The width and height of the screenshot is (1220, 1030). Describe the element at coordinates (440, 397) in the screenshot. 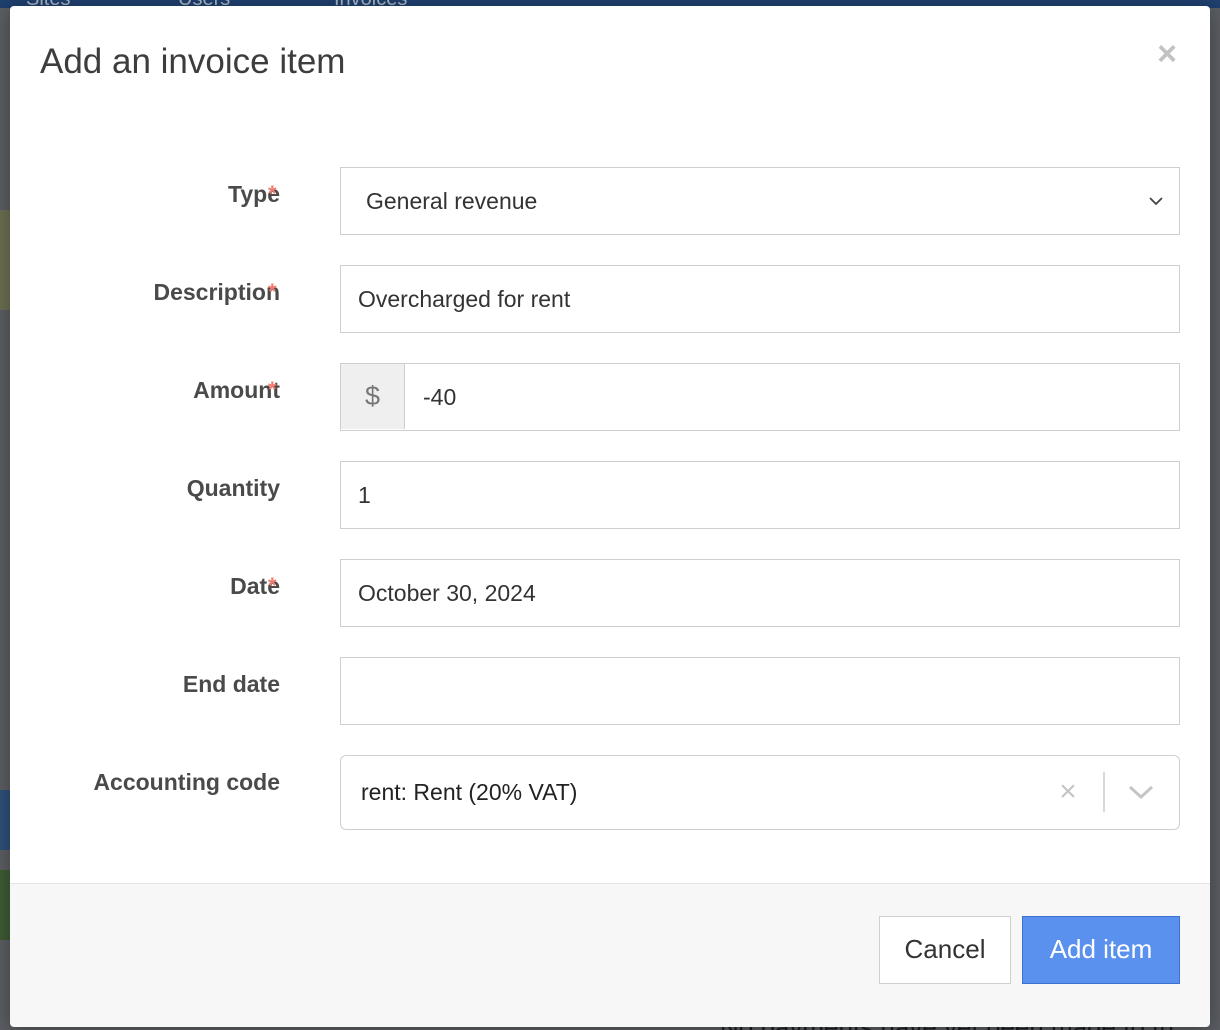

I see `amount-value: -40` at that location.